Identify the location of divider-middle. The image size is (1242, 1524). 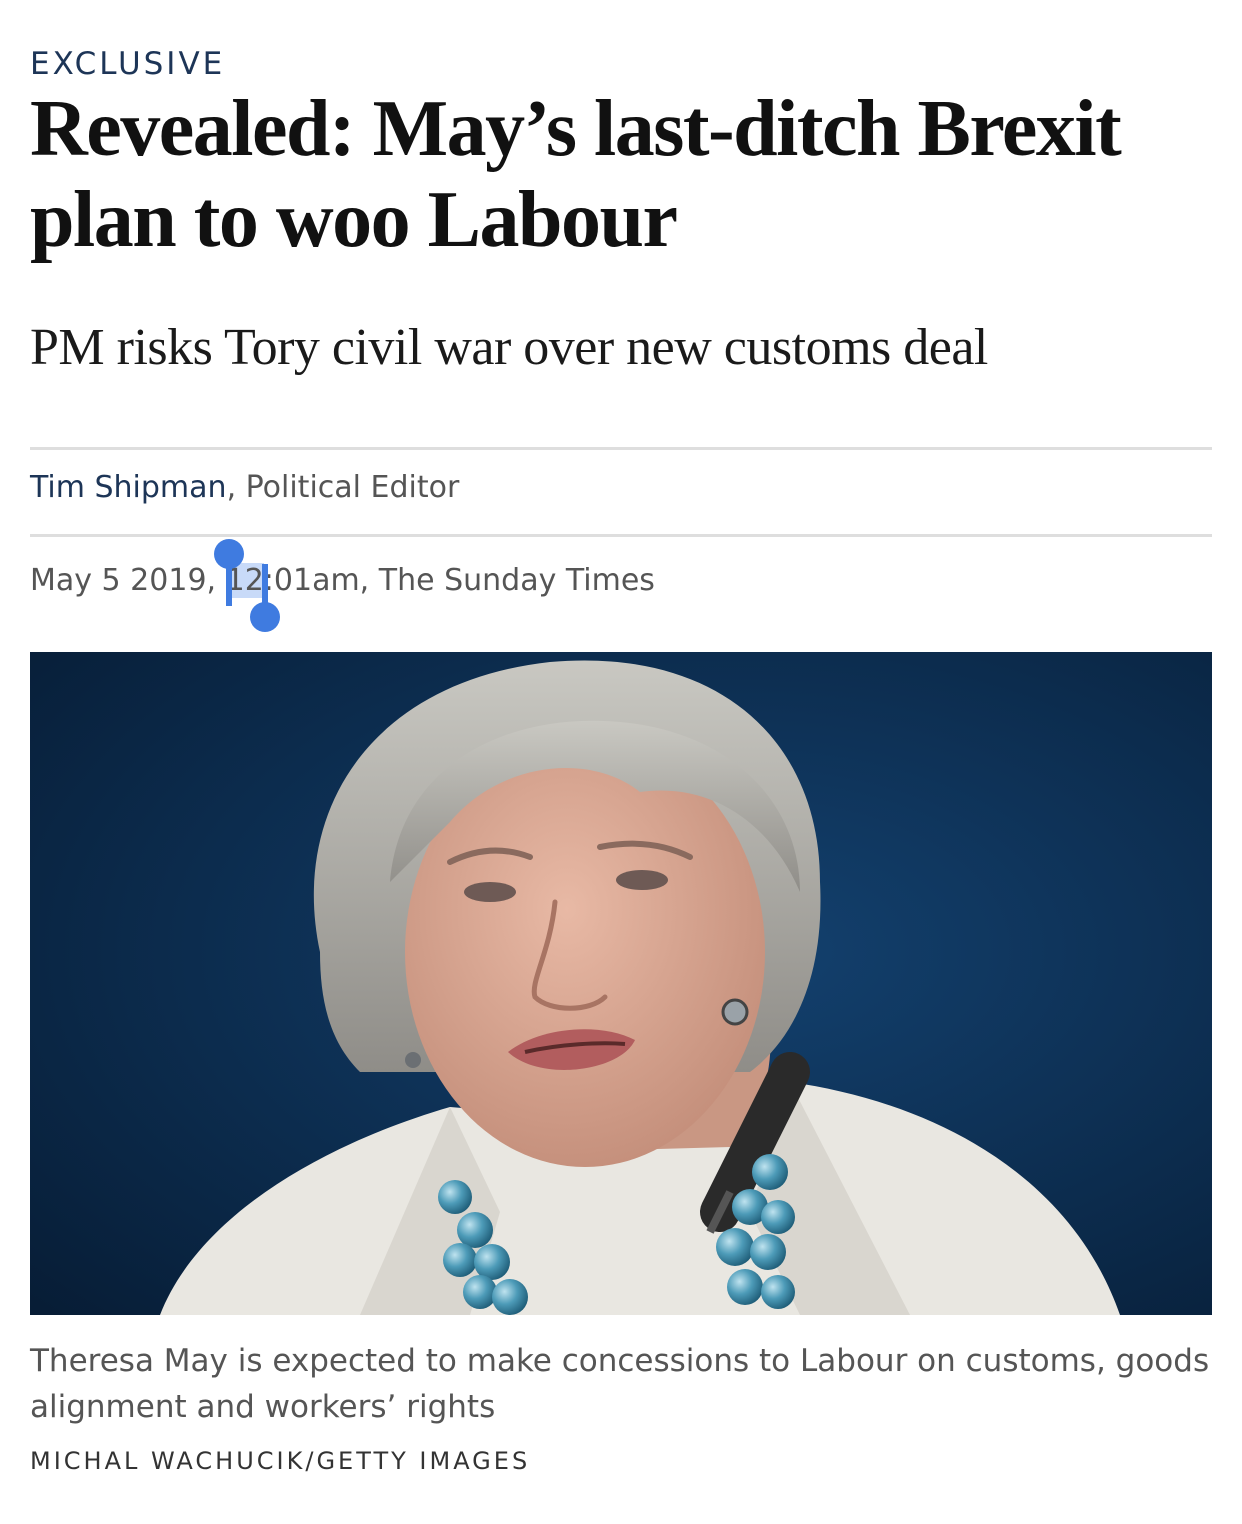
(621, 535).